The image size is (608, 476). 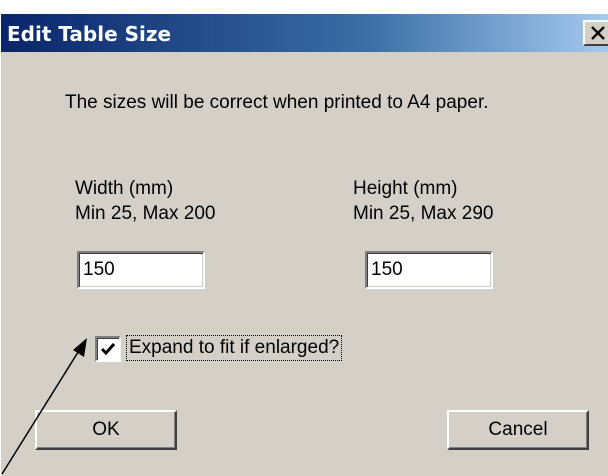 I want to click on title-bar: Edit Table Size, so click(x=304, y=33).